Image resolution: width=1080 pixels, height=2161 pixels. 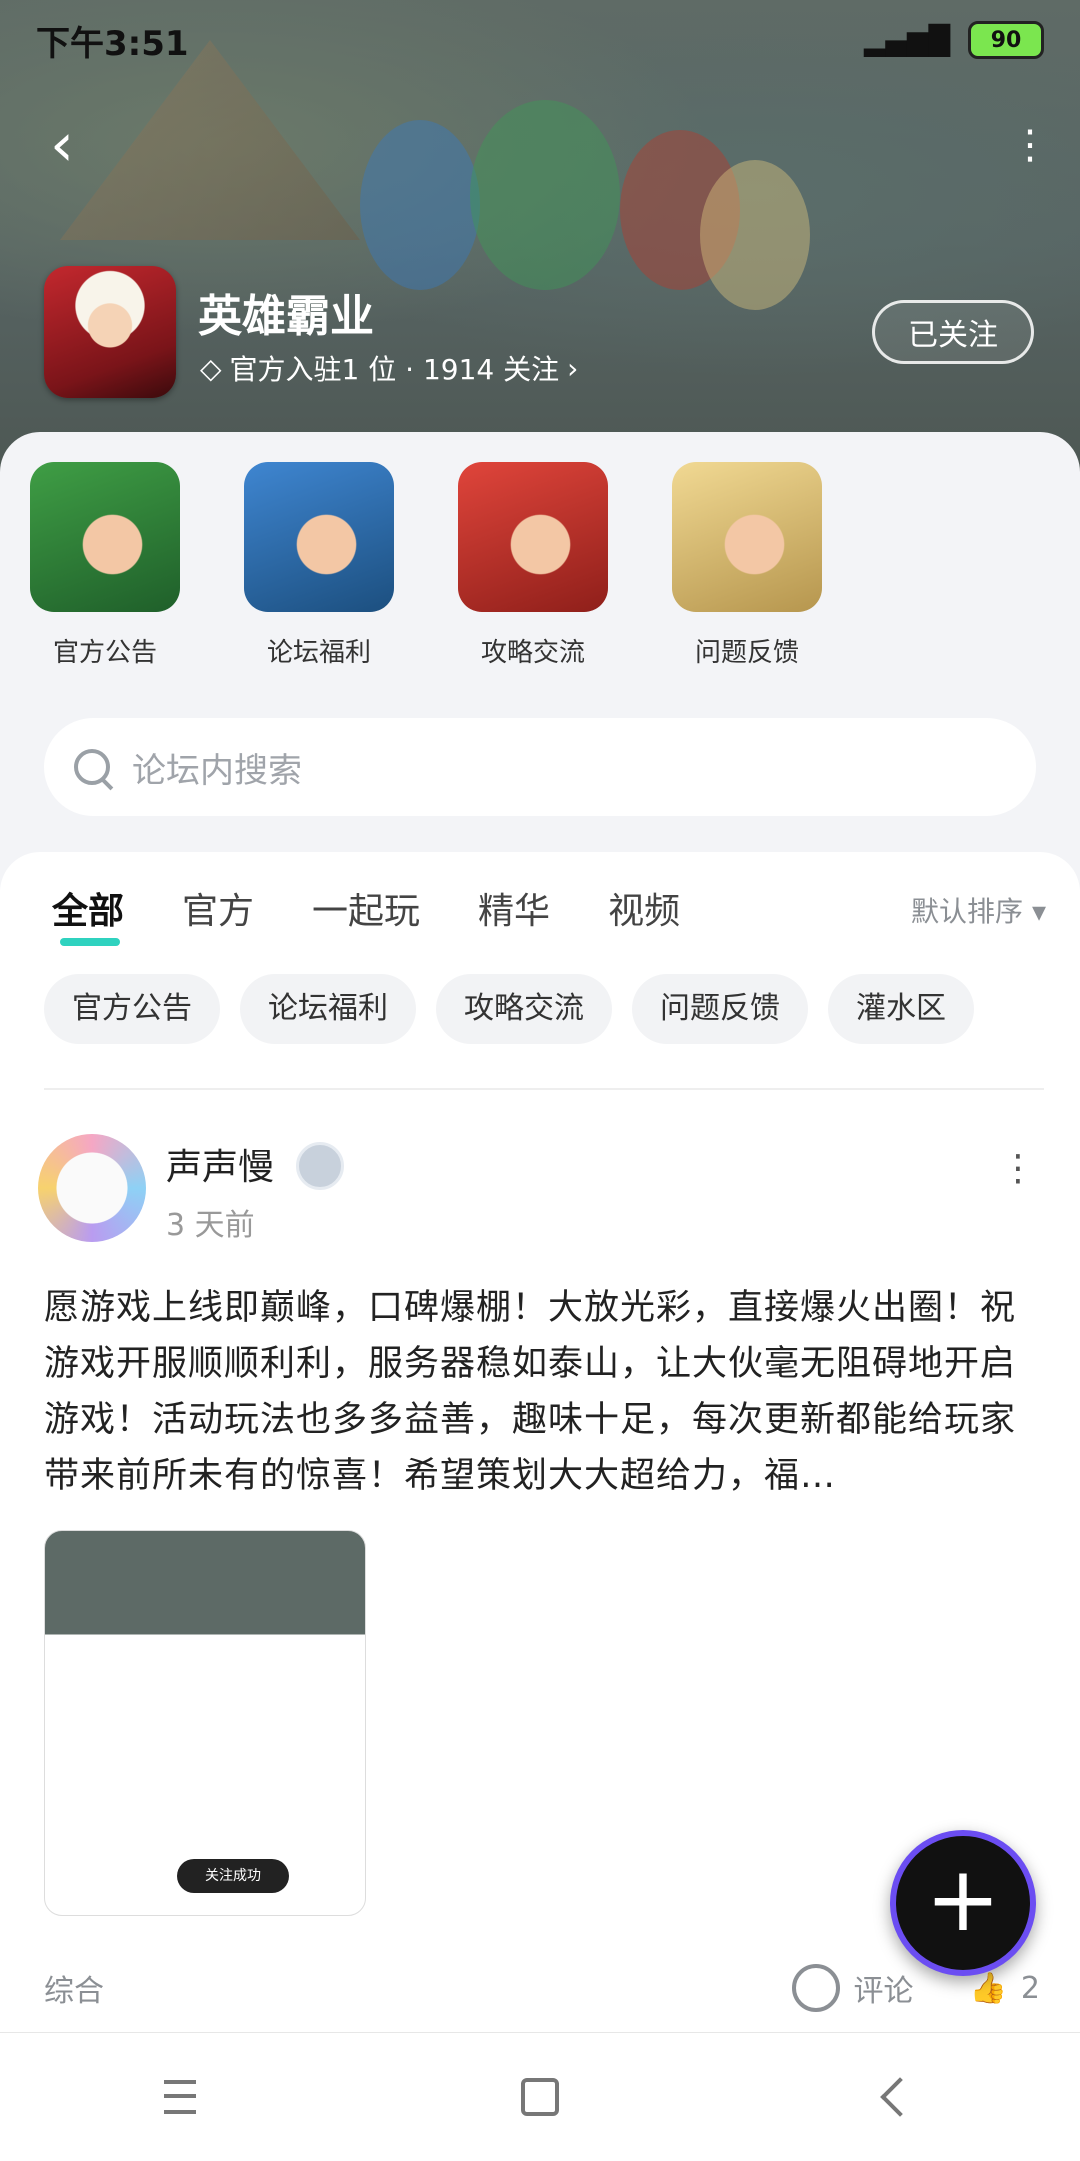 What do you see at coordinates (233, 1876) in the screenshot?
I see `image-toast-text: 关注成功` at bounding box center [233, 1876].